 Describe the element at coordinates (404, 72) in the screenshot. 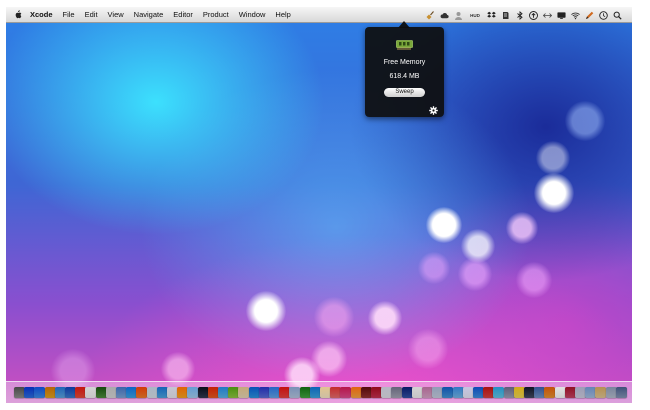

I see `free-memory-popover: Free Memory 618.4 MB Sweep` at that location.